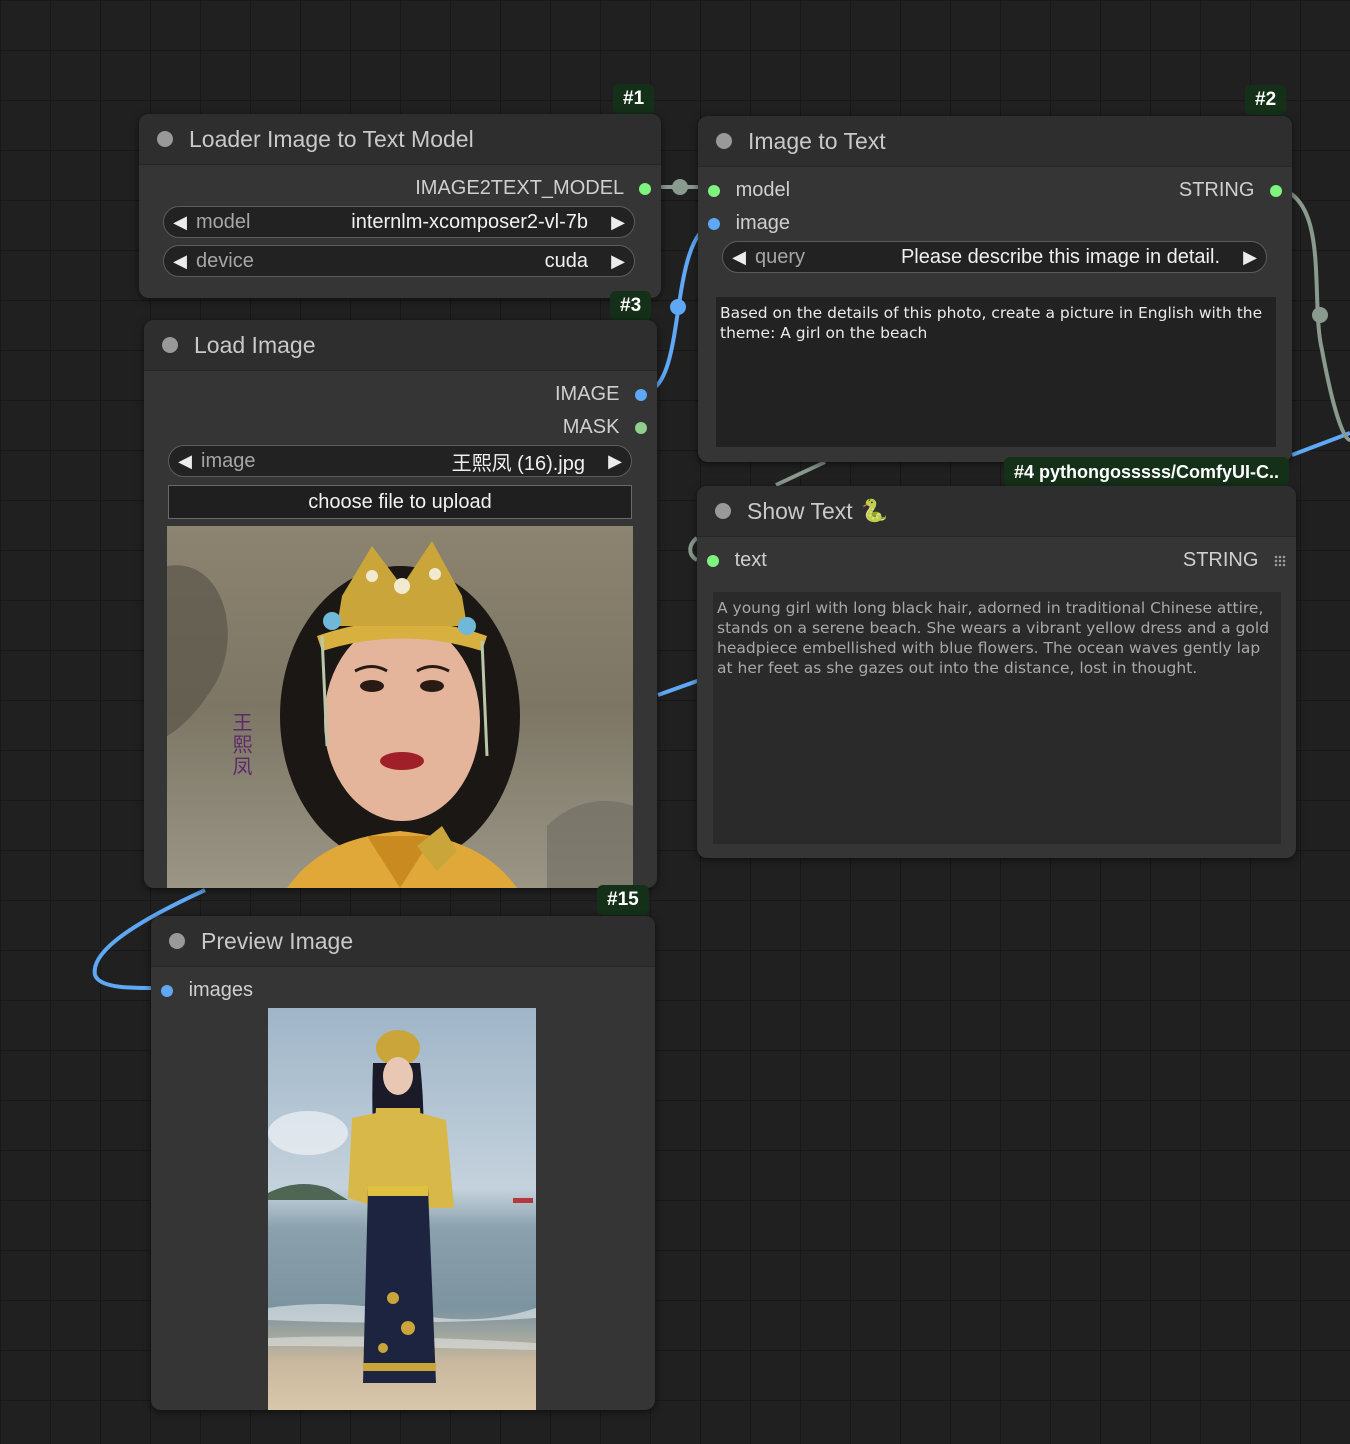 Image resolution: width=1350 pixels, height=1444 pixels. I want to click on input-slot-images: images, so click(207, 990).